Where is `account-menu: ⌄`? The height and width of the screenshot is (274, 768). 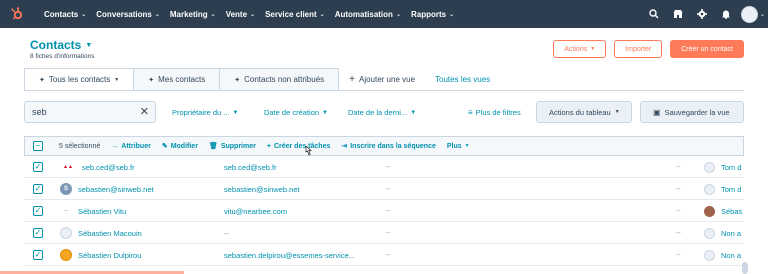 account-menu: ⌄ is located at coordinates (753, 14).